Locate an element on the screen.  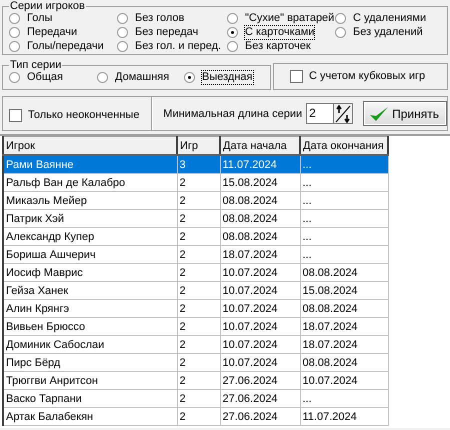
table-cell: Артак Балабекян is located at coordinates (90, 417).